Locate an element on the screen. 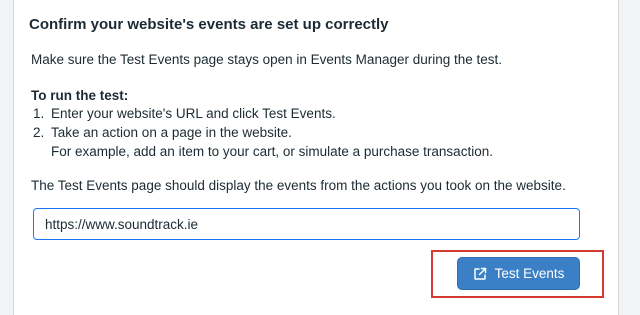 The width and height of the screenshot is (640, 315). external-link-icon is located at coordinates (480, 274).